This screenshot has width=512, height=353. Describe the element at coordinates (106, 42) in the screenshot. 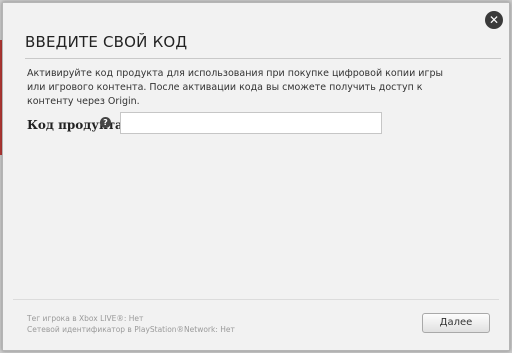

I see `dialog-title: ВВЕДИТЕ СВОЙ КОД` at that location.